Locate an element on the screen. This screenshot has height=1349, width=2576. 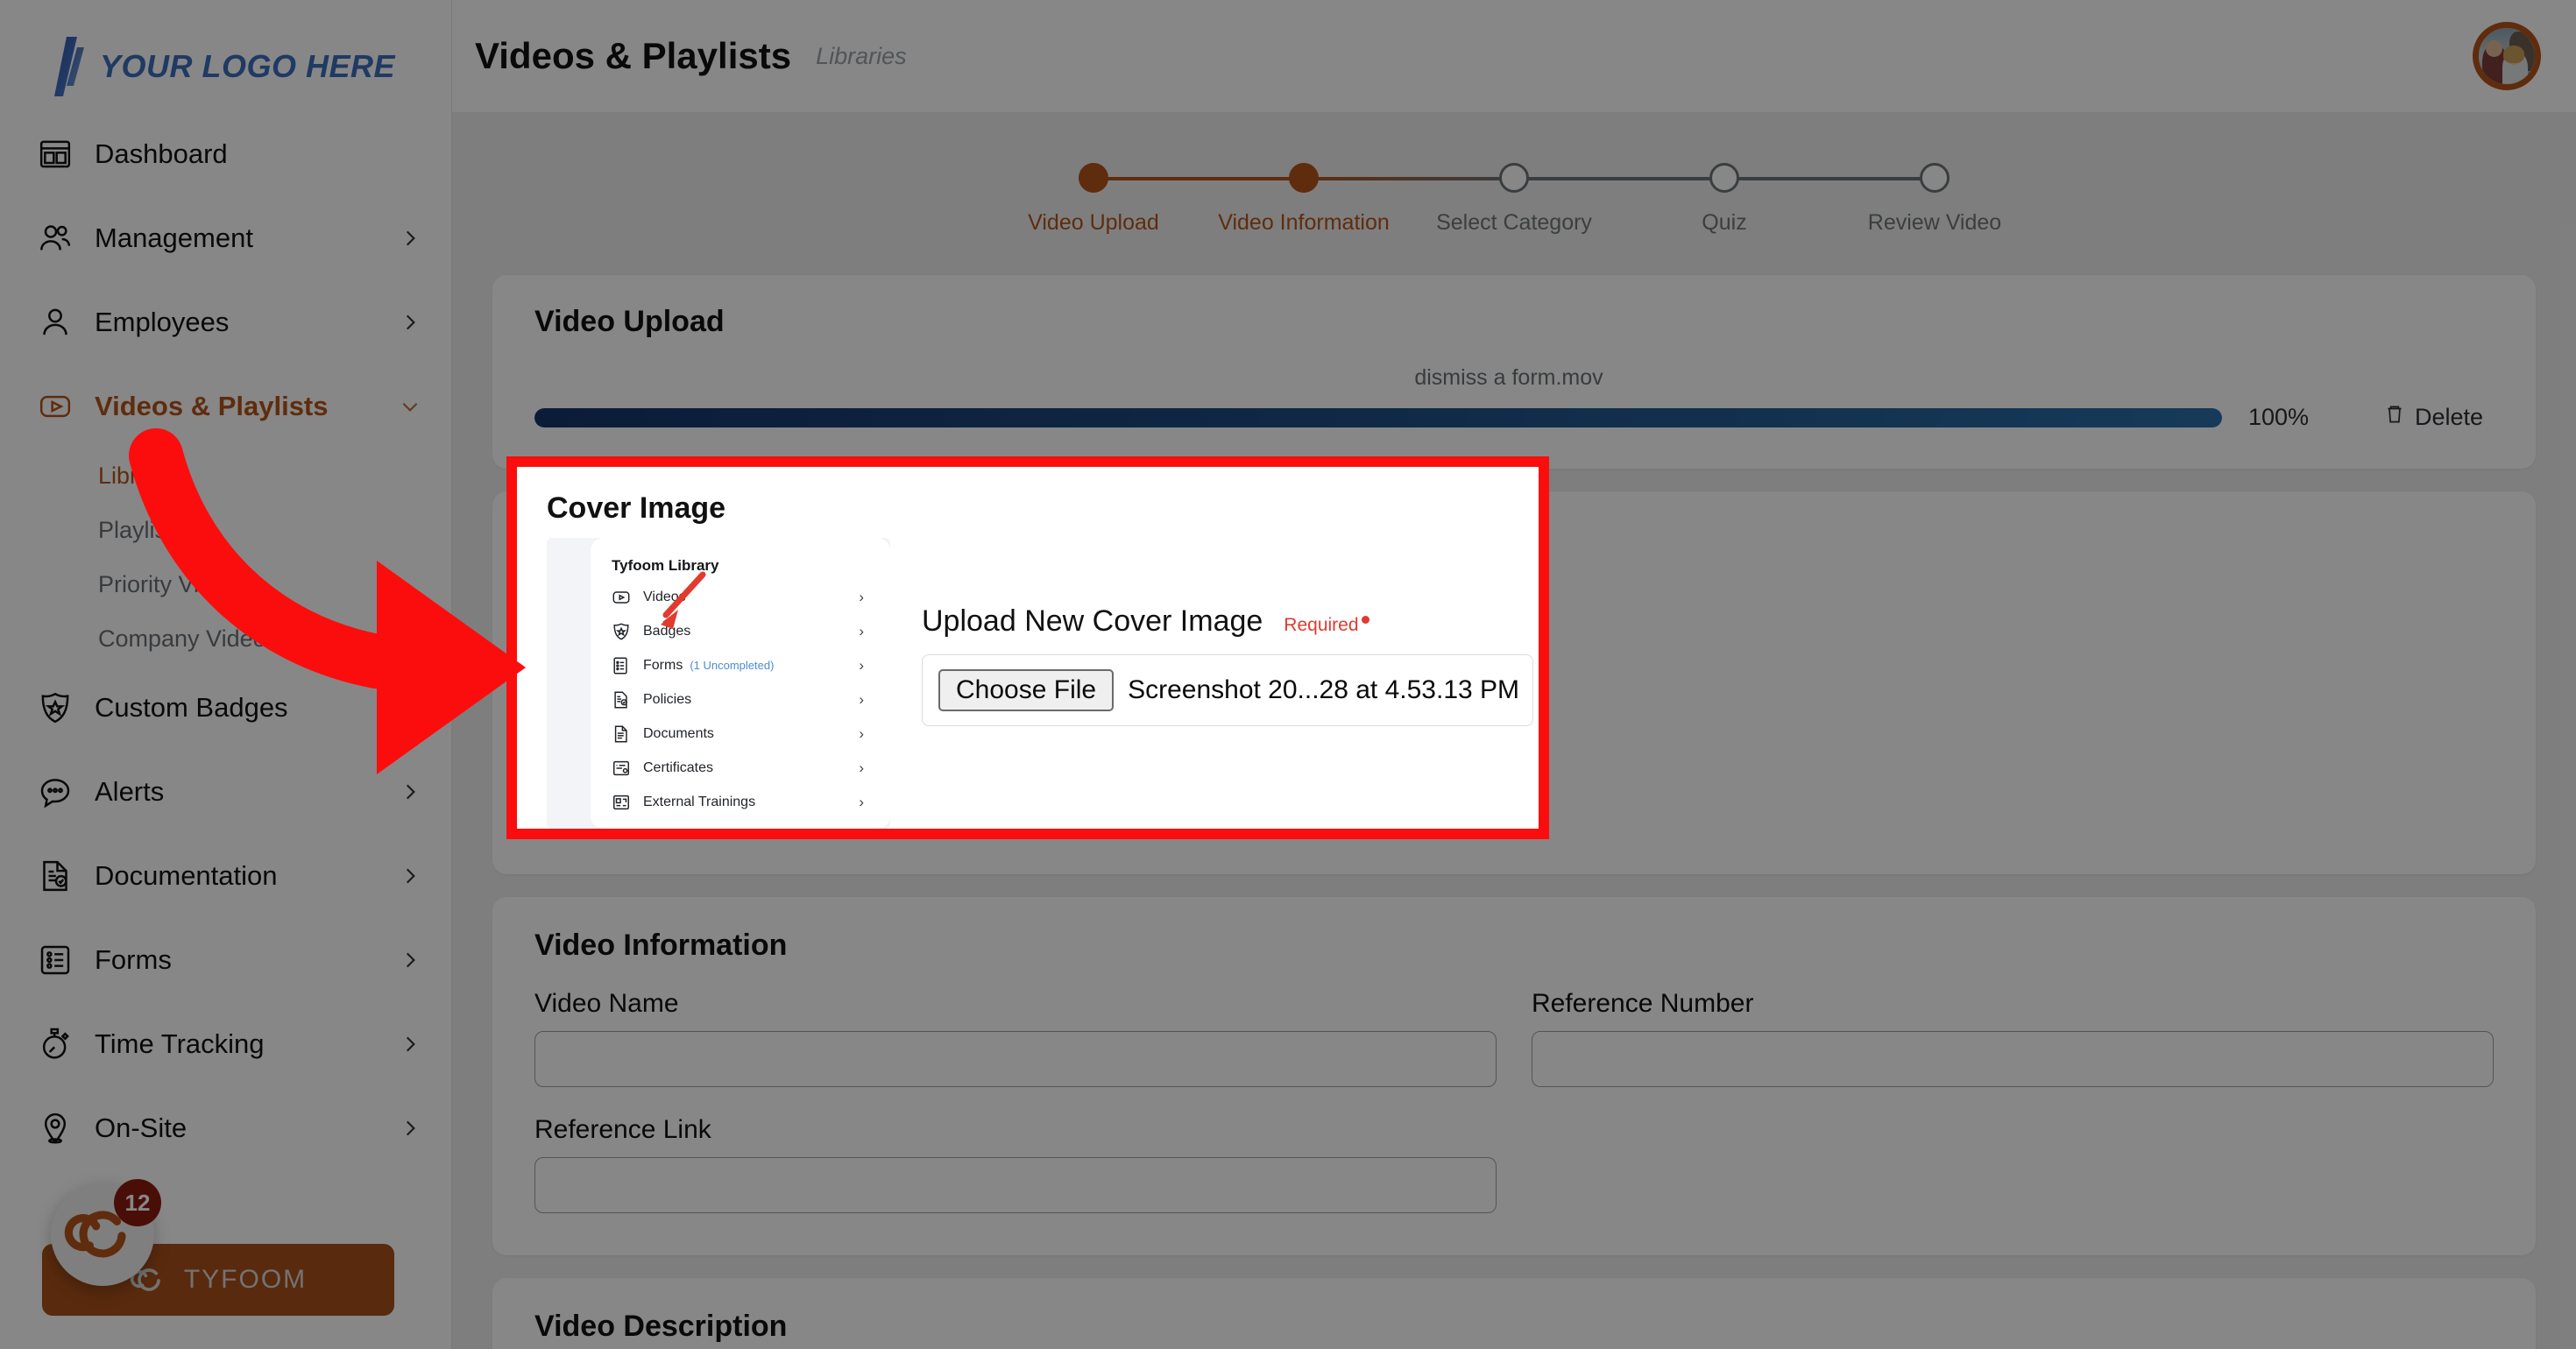
step-video-upload: Video Upload is located at coordinates (1146, 199).